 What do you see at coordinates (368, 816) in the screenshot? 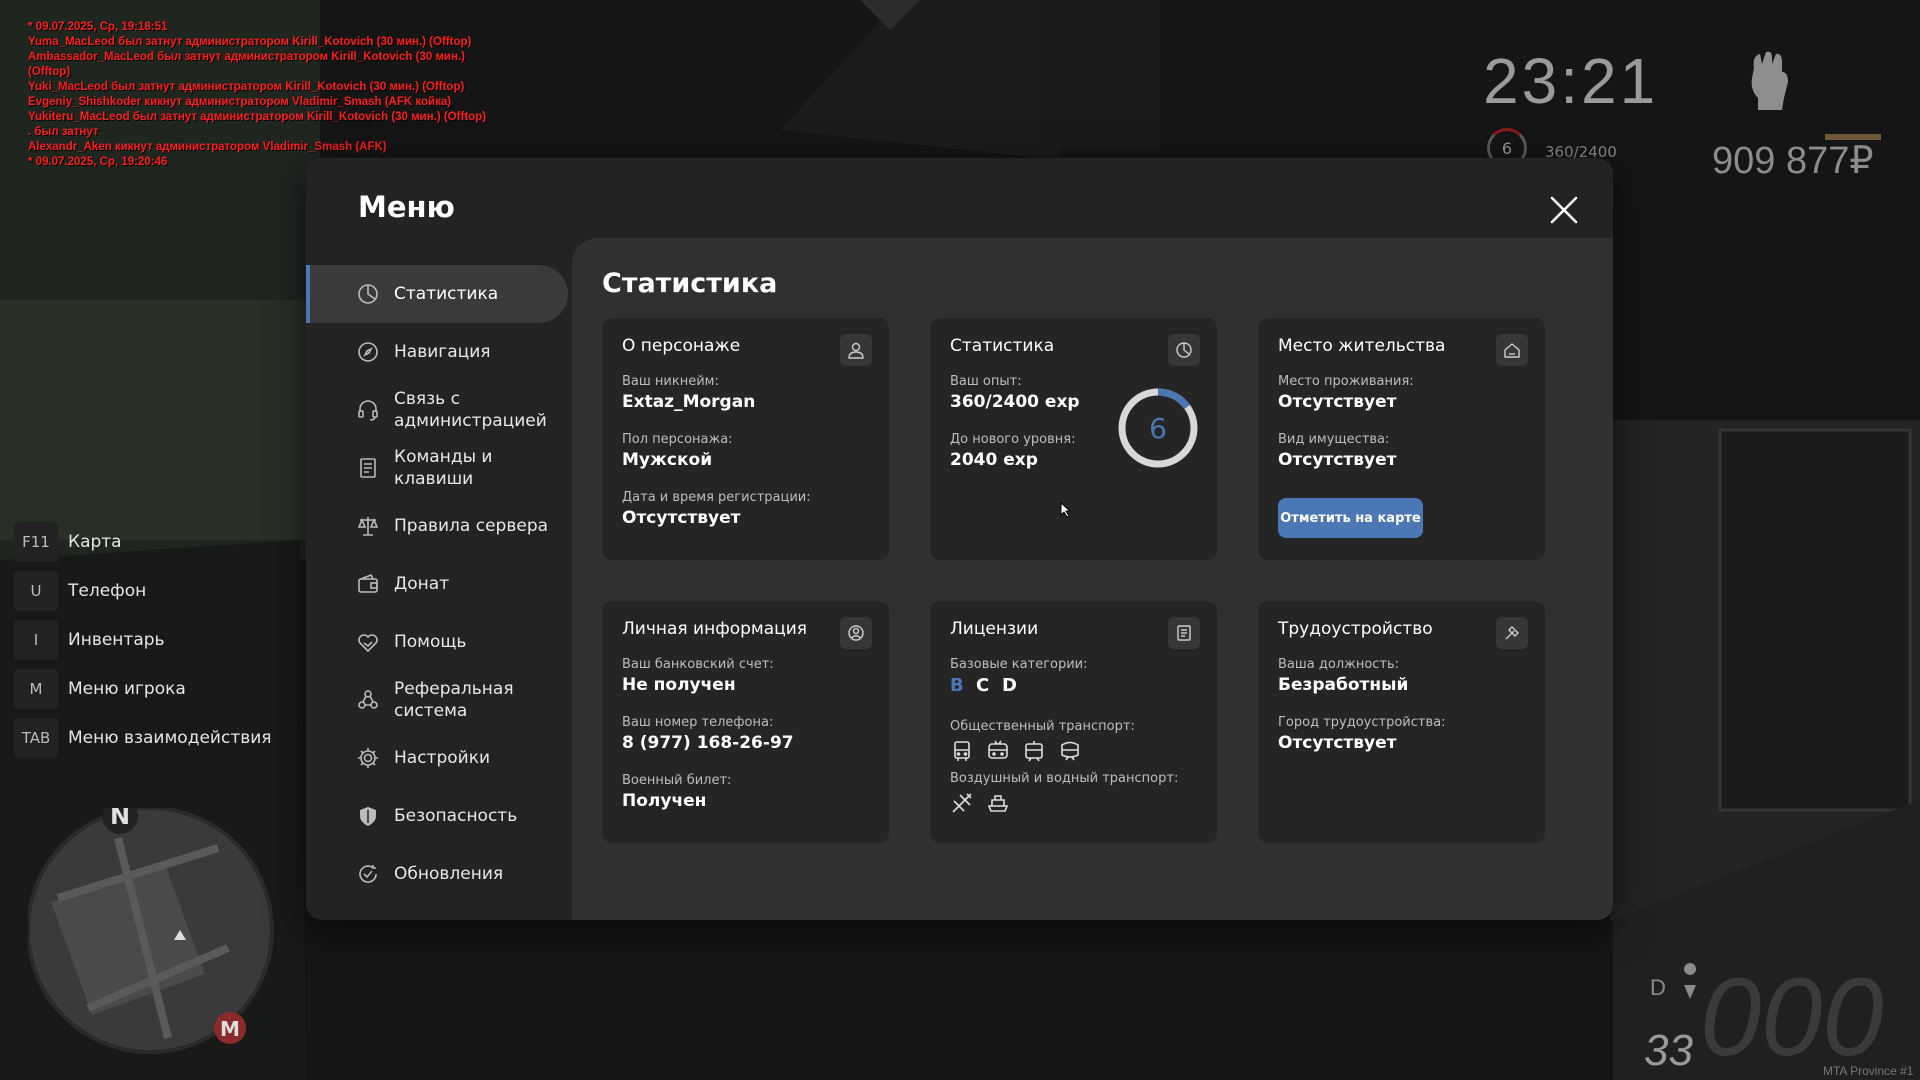
I see `shield-icon` at bounding box center [368, 816].